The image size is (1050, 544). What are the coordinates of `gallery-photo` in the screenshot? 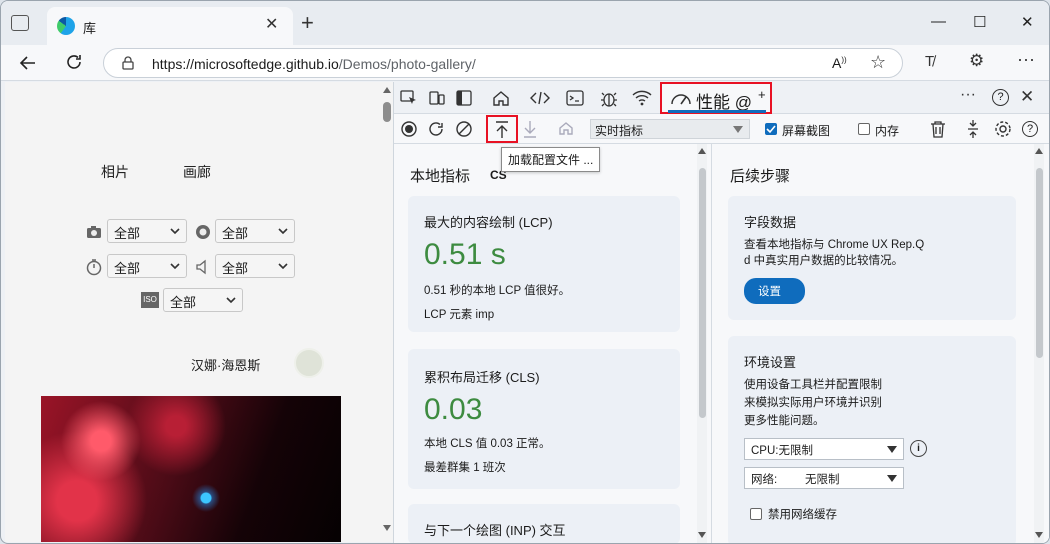 It's located at (191, 469).